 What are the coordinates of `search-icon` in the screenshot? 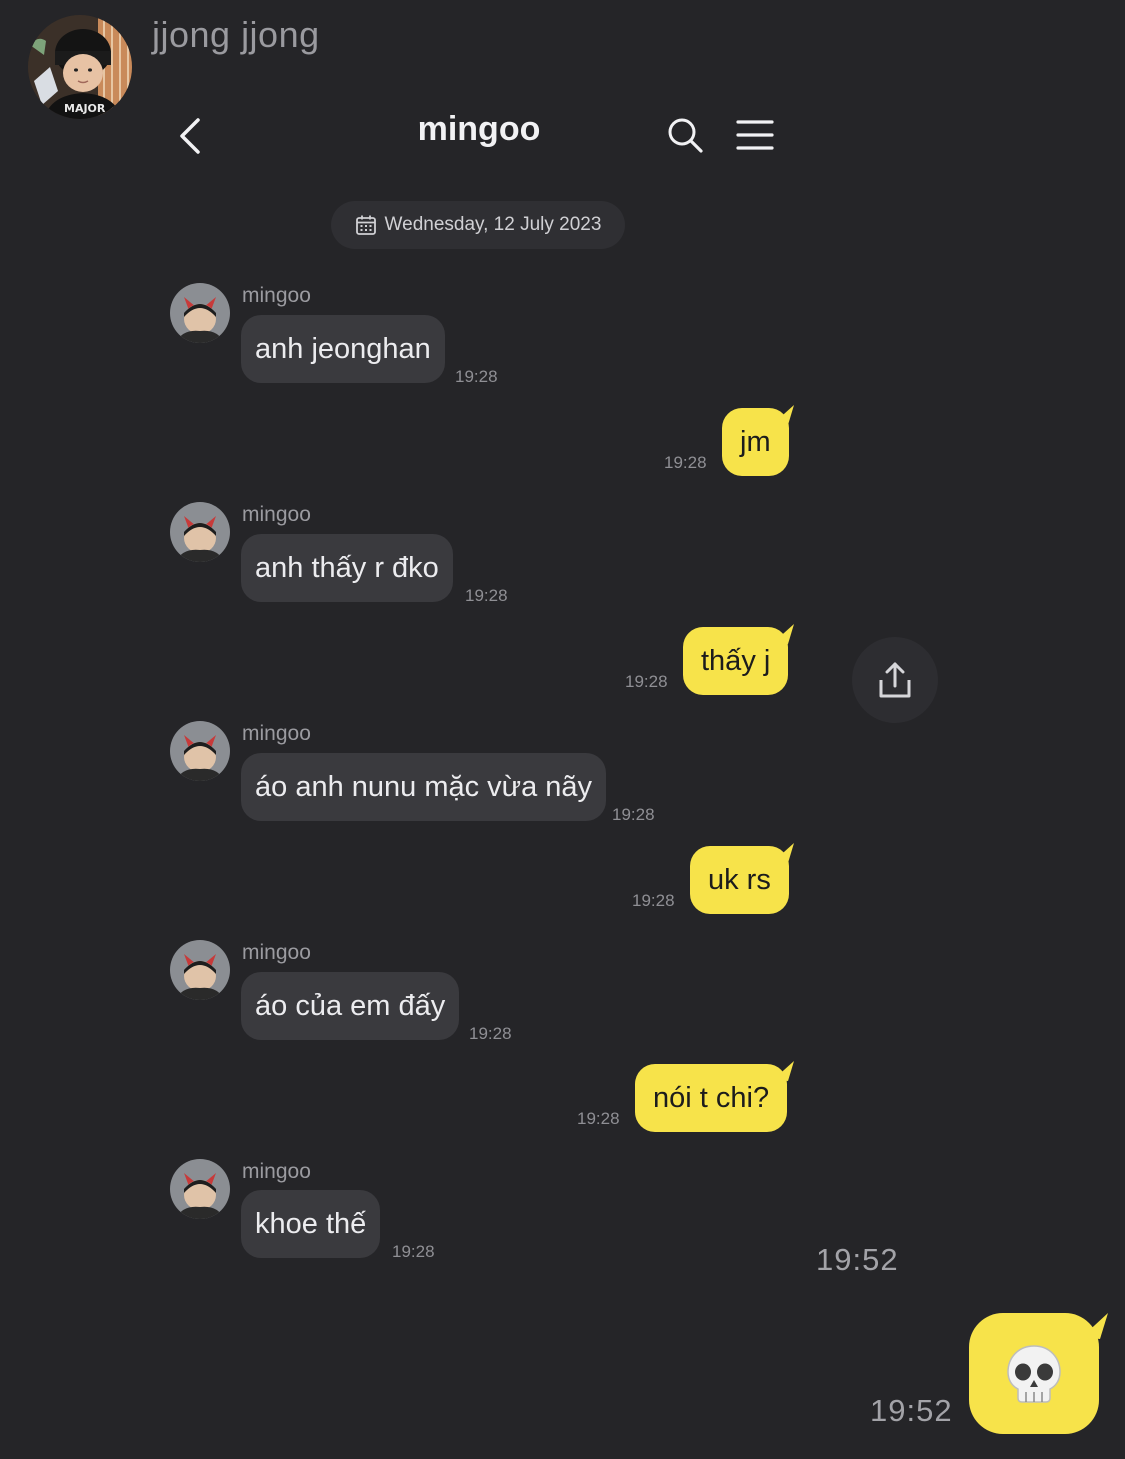 It's located at (685, 135).